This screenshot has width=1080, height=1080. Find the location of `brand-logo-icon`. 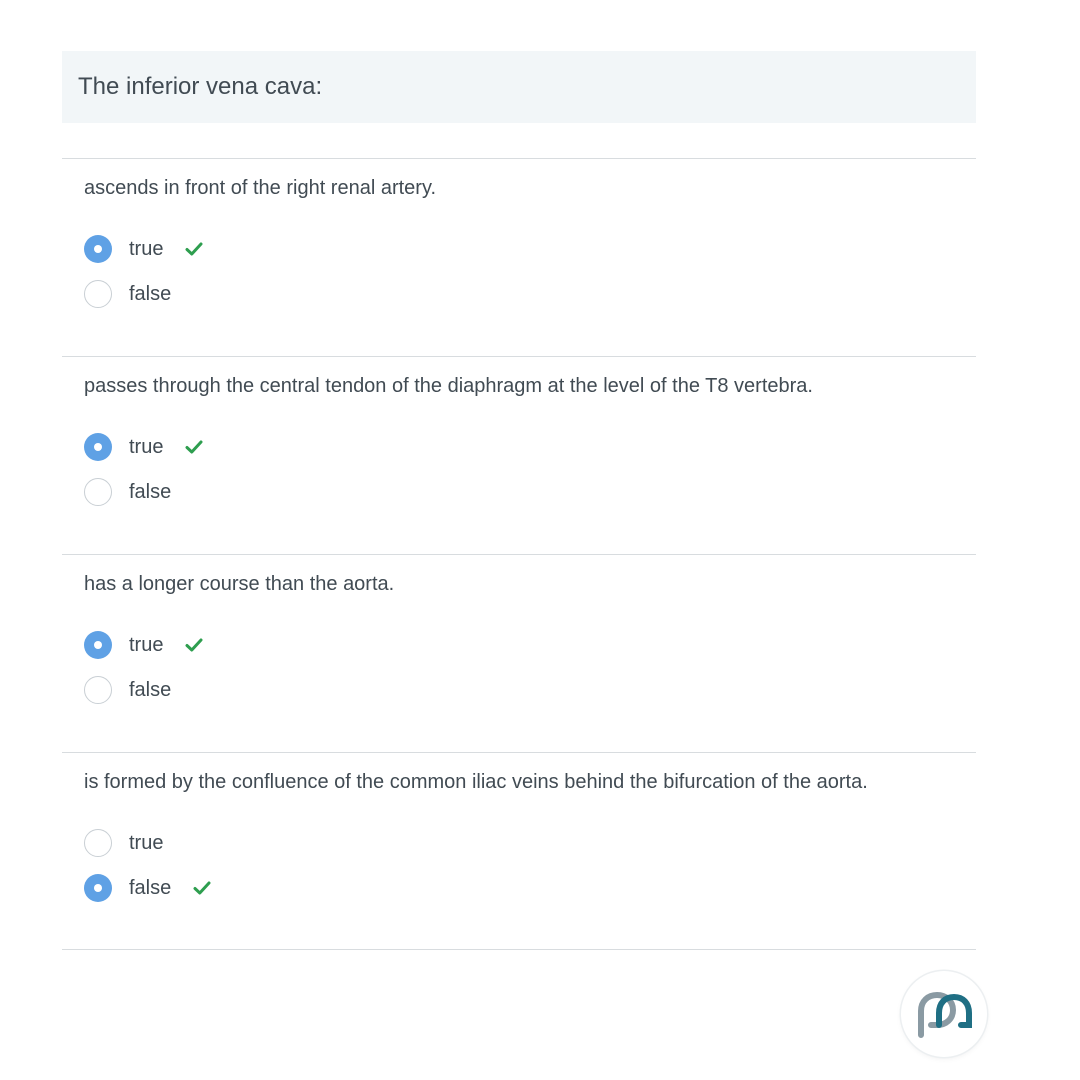

brand-logo-icon is located at coordinates (944, 1014).